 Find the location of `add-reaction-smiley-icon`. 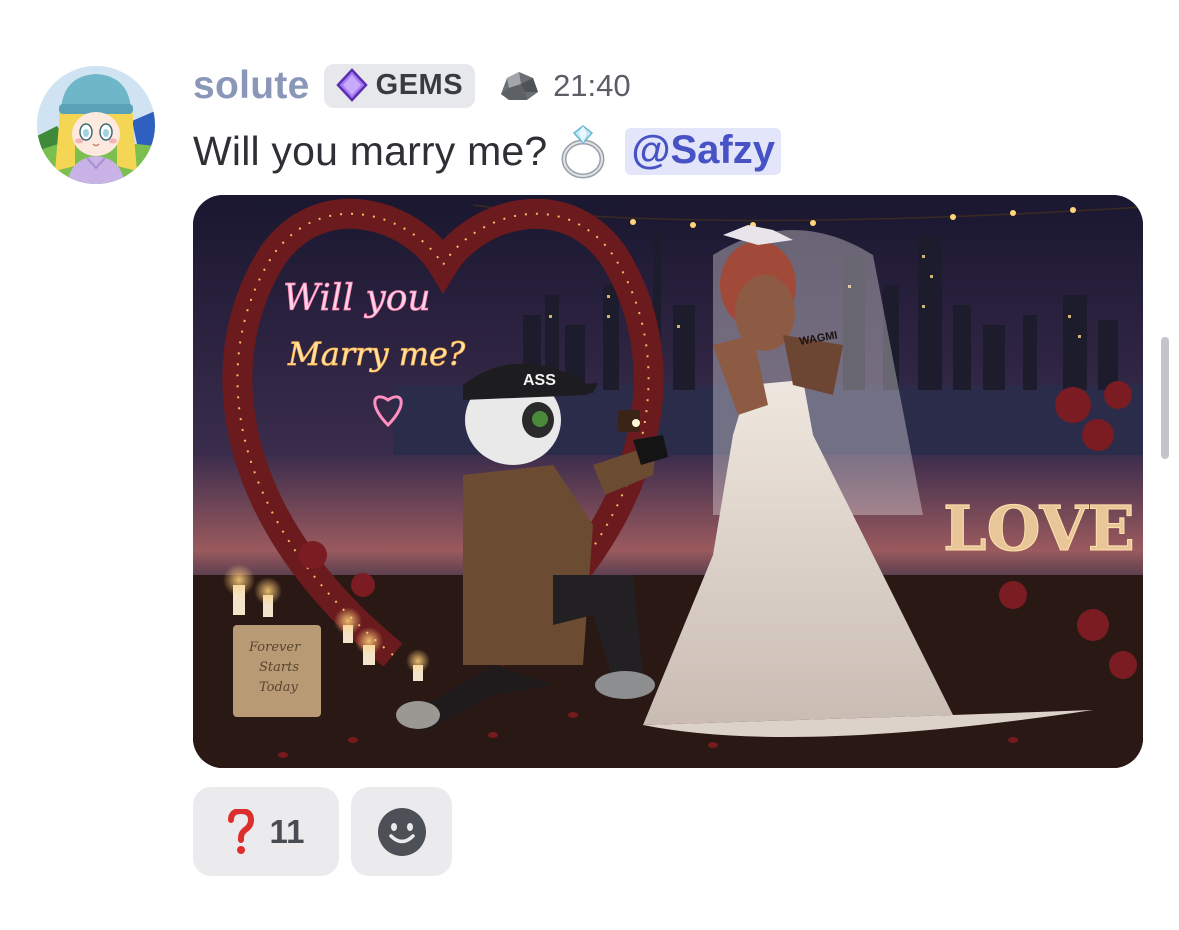

add-reaction-smiley-icon is located at coordinates (401, 831).